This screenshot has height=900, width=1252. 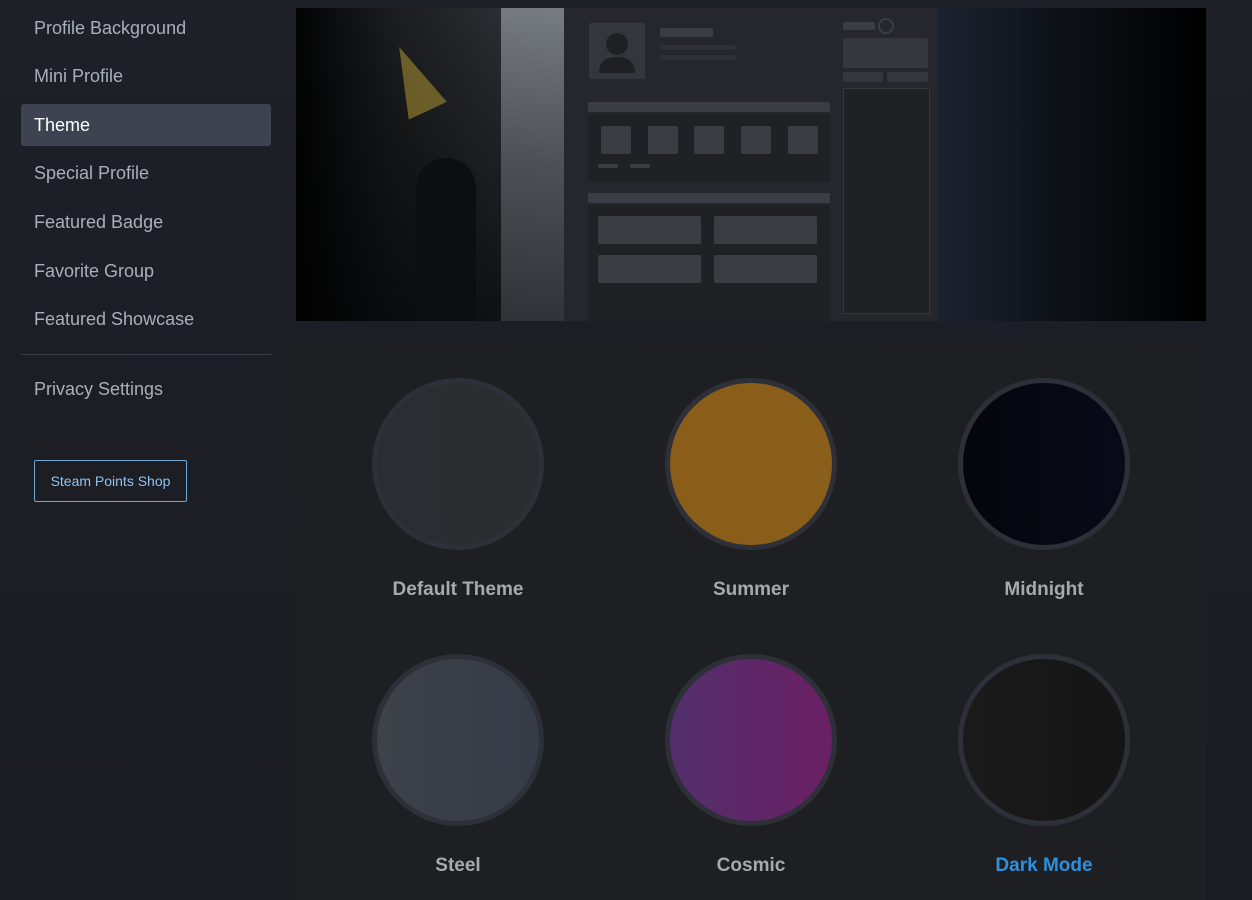 I want to click on theme-label: Dark Mode, so click(x=1044, y=865).